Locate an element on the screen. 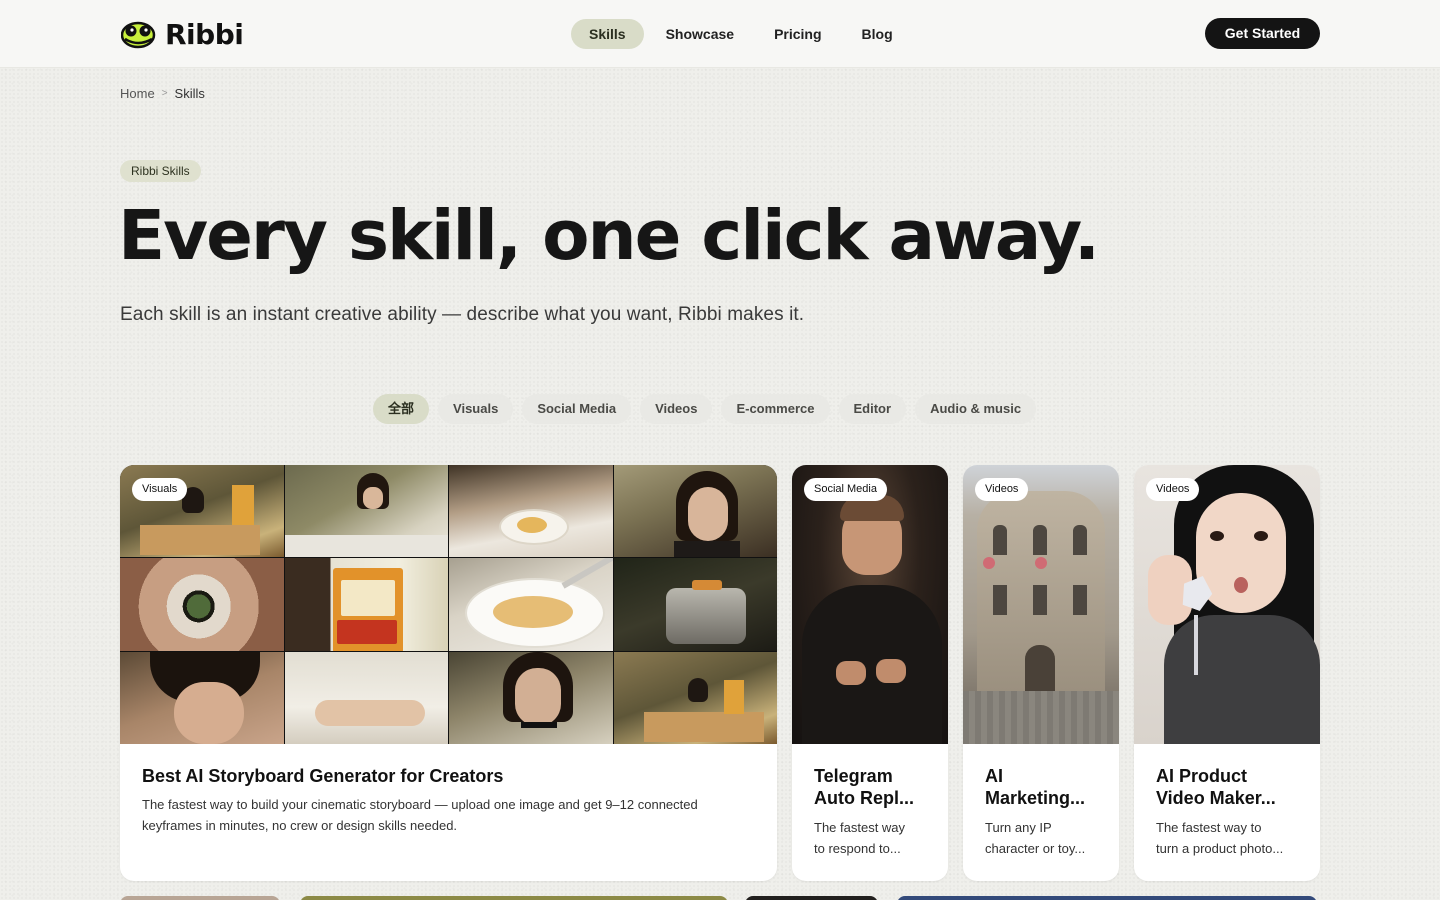 The height and width of the screenshot is (900, 1440). card-title-line1: AI is located at coordinates (994, 776).